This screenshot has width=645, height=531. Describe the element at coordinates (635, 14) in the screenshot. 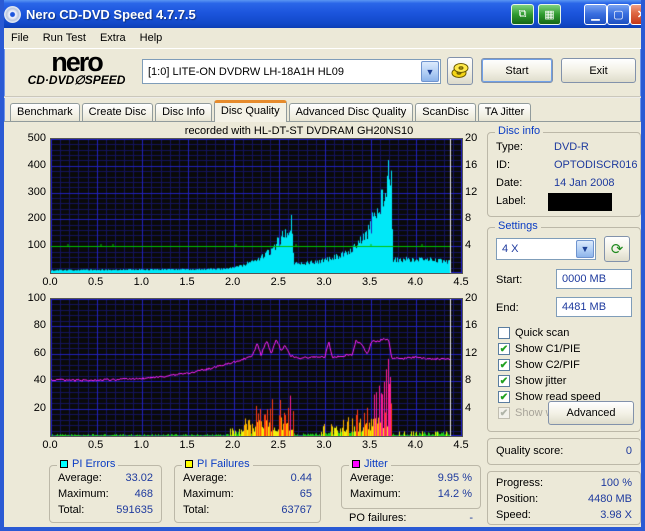

I see `close-button: ✕` at that location.